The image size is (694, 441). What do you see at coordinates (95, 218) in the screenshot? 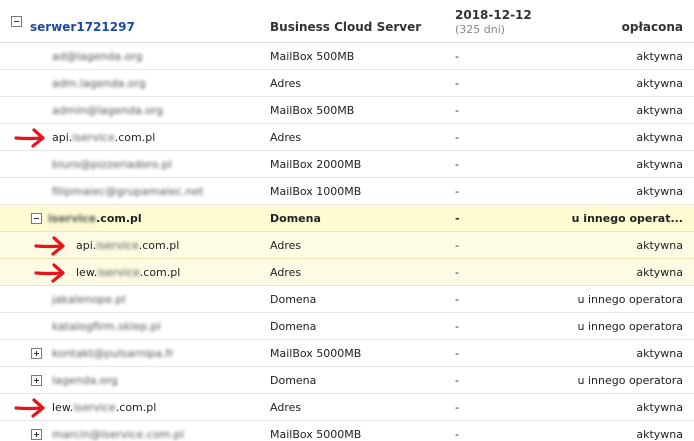
I see `domain-name: iservice.com.pl` at bounding box center [95, 218].